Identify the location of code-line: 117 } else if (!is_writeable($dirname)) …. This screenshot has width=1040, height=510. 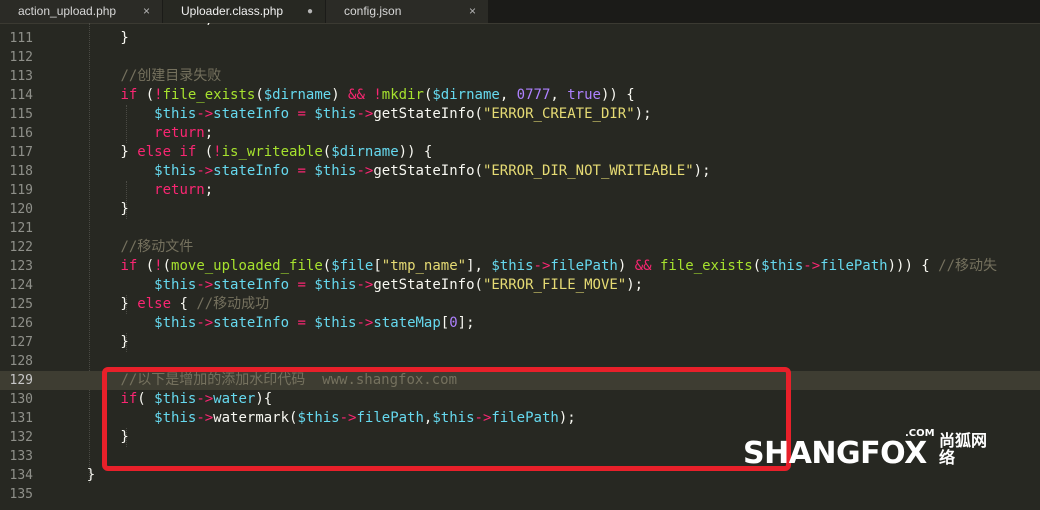
(520, 152).